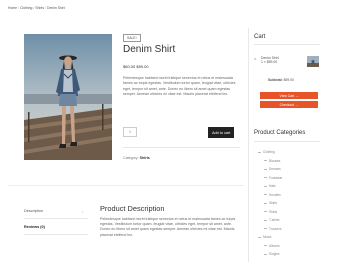 This screenshot has width=341, height=262. What do you see at coordinates (26, 8) in the screenshot?
I see `breadcrumb-clothing: Clothing` at bounding box center [26, 8].